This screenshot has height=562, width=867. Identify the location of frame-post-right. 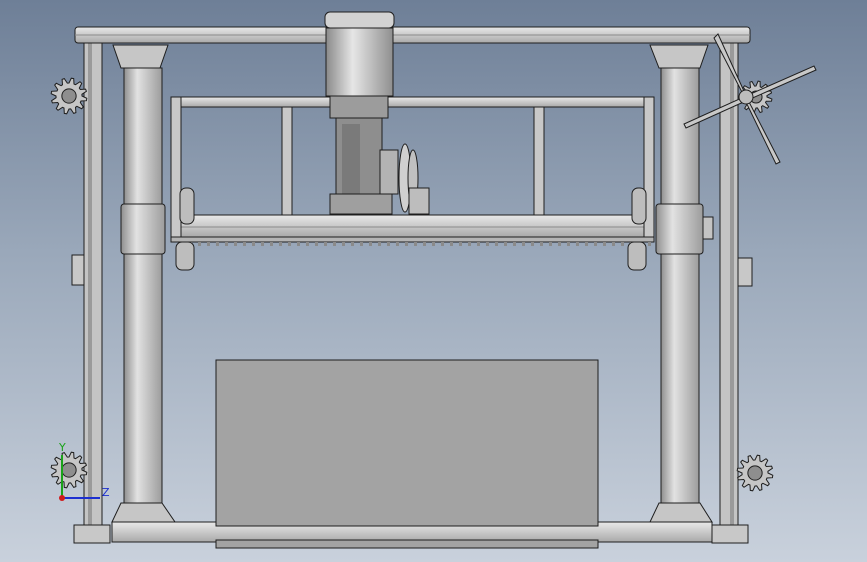
(729, 285).